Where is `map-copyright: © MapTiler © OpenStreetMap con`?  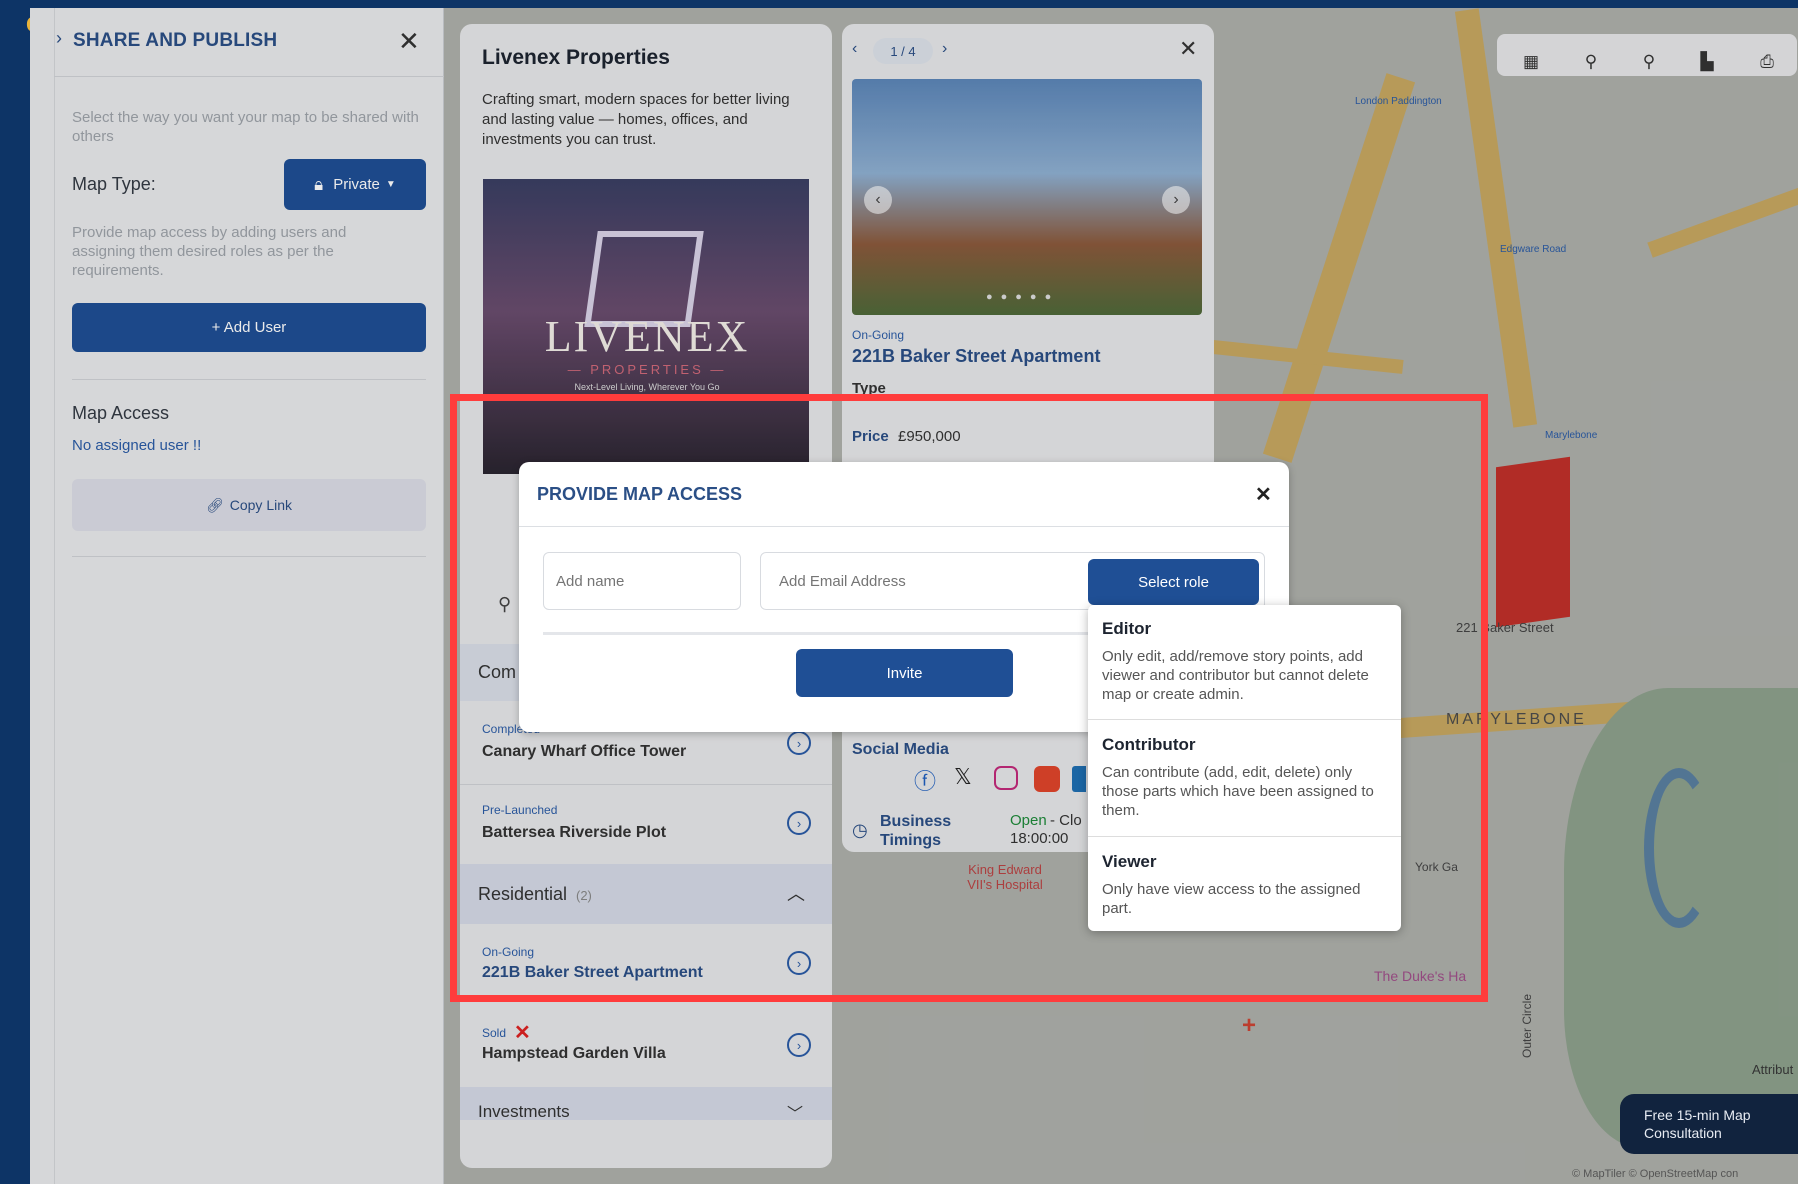 map-copyright: © MapTiler © OpenStreetMap con is located at coordinates (1655, 1174).